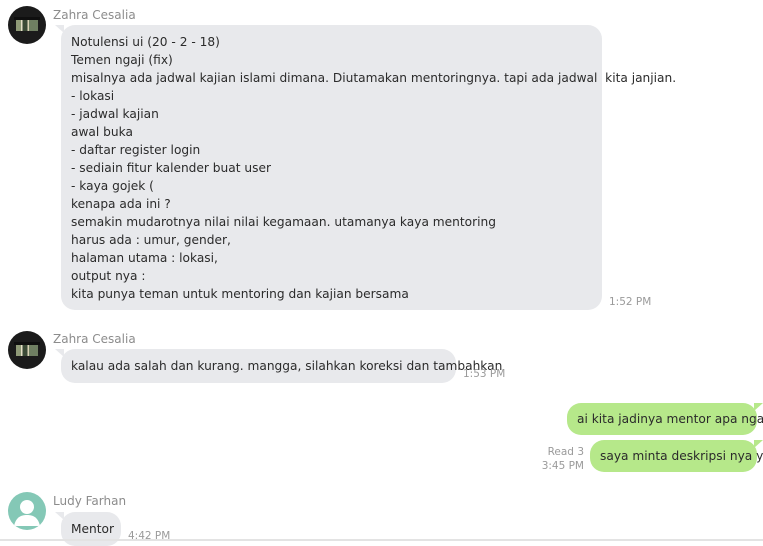  Describe the element at coordinates (630, 302) in the screenshot. I see `message-time: 1:52 PM` at that location.